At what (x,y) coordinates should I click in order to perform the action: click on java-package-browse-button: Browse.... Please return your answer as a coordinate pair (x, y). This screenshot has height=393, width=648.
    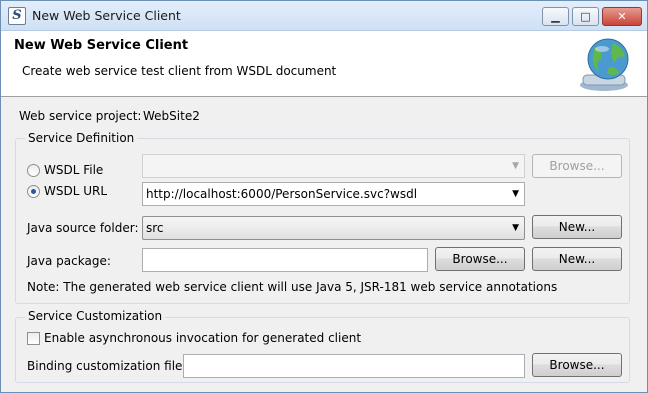
    Looking at the image, I should click on (480, 259).